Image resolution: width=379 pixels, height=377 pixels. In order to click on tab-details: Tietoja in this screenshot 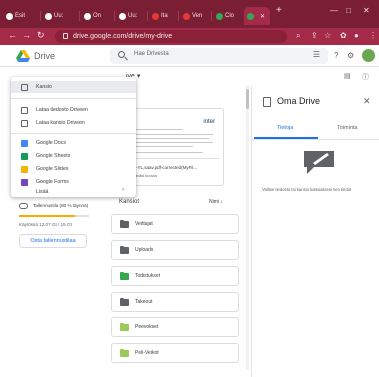, I will do `click(285, 128)`.